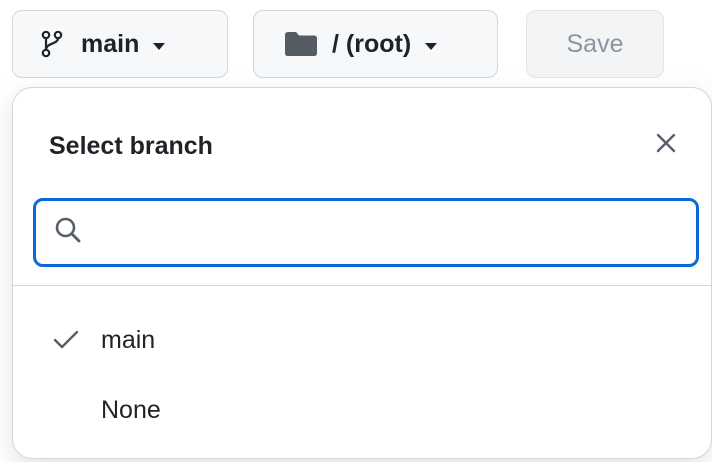  What do you see at coordinates (362, 410) in the screenshot?
I see `branch-option-none: None` at bounding box center [362, 410].